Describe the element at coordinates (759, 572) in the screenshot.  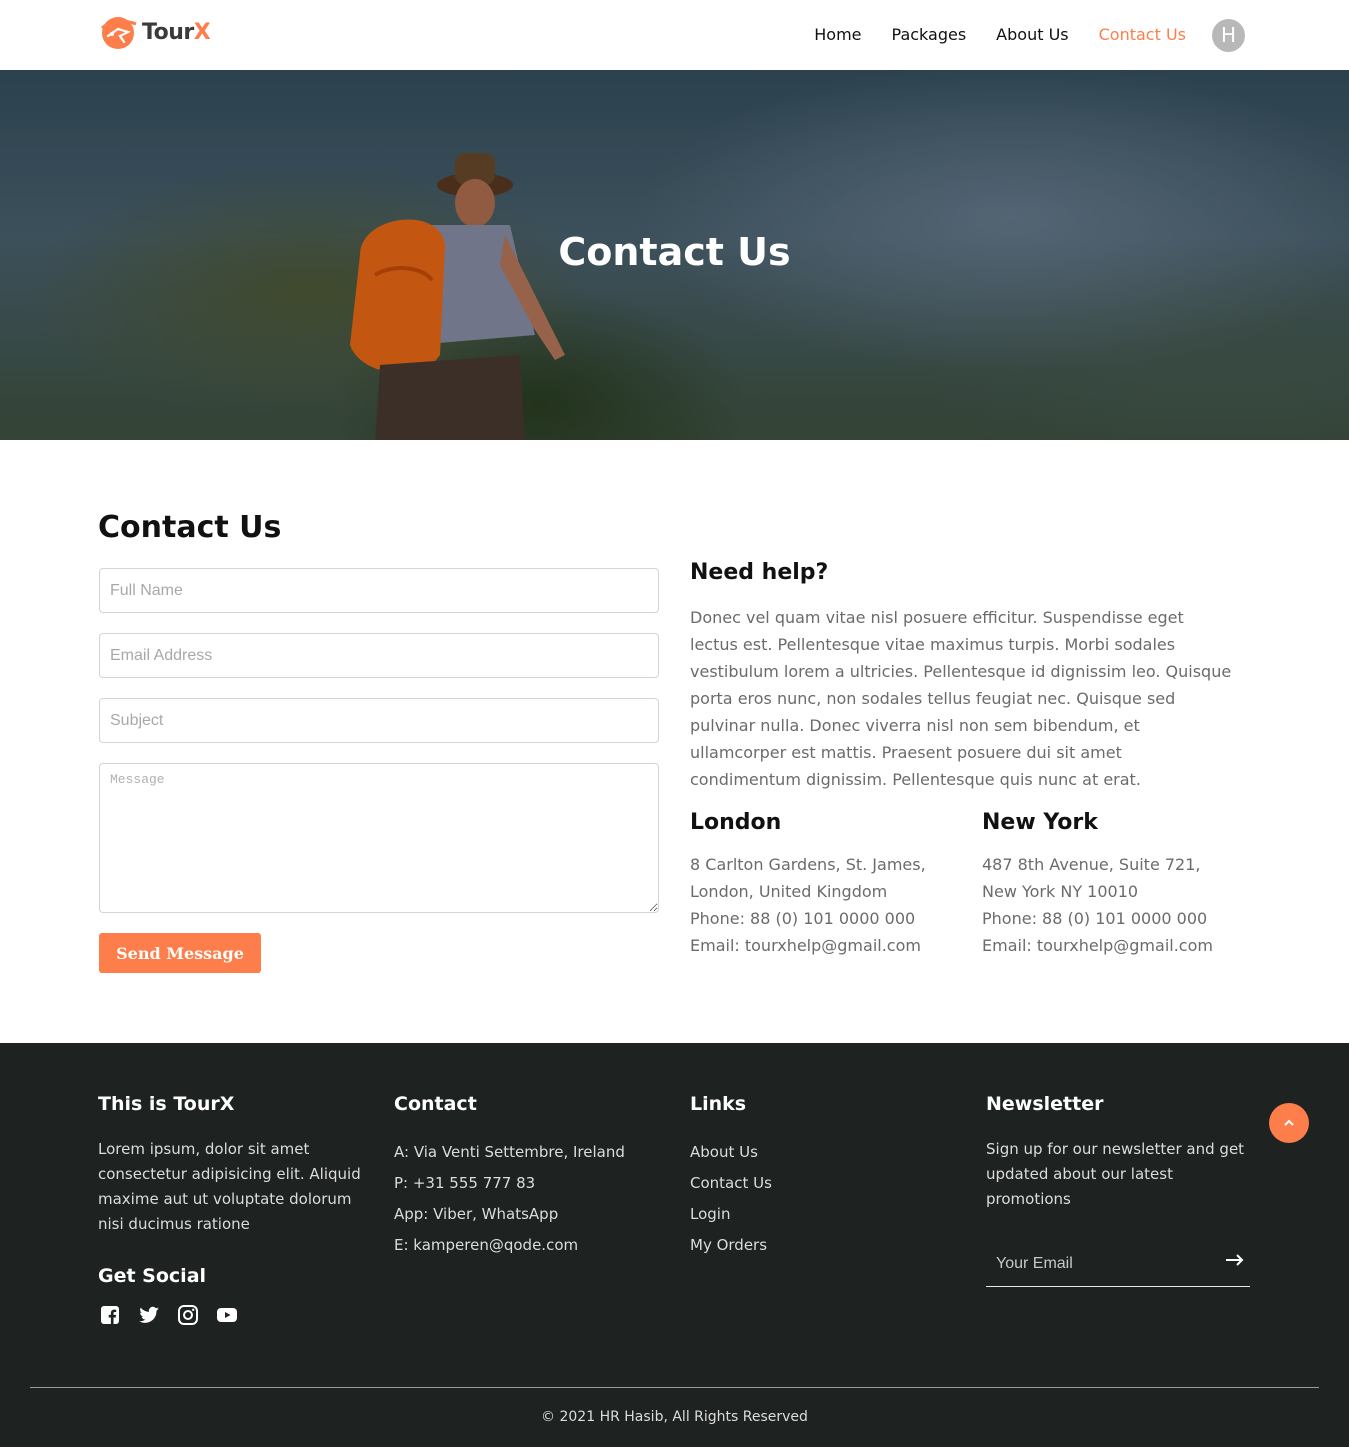
I see `help-title: Need help?` at that location.